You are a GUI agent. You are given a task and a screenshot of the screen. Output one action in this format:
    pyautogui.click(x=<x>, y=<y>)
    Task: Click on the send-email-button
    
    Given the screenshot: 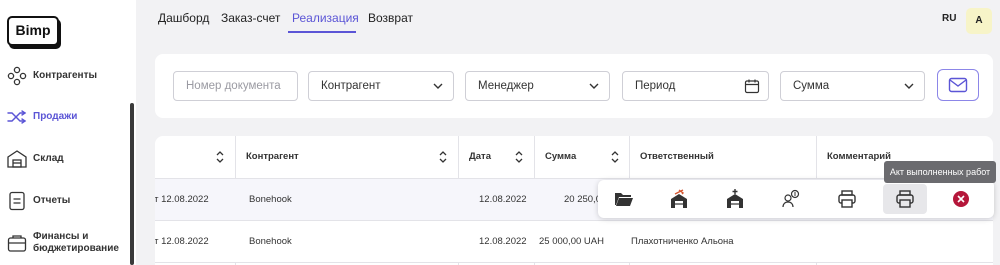 What is the action you would take?
    pyautogui.click(x=958, y=85)
    